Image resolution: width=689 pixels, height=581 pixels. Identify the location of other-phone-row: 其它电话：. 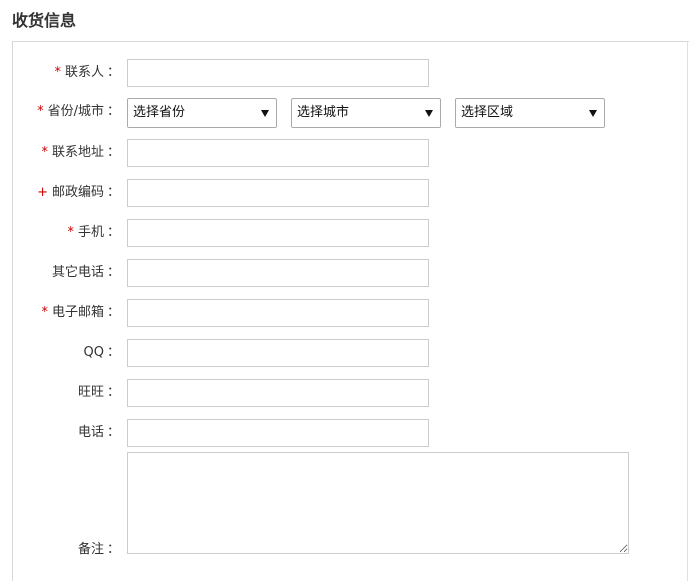
(344, 273).